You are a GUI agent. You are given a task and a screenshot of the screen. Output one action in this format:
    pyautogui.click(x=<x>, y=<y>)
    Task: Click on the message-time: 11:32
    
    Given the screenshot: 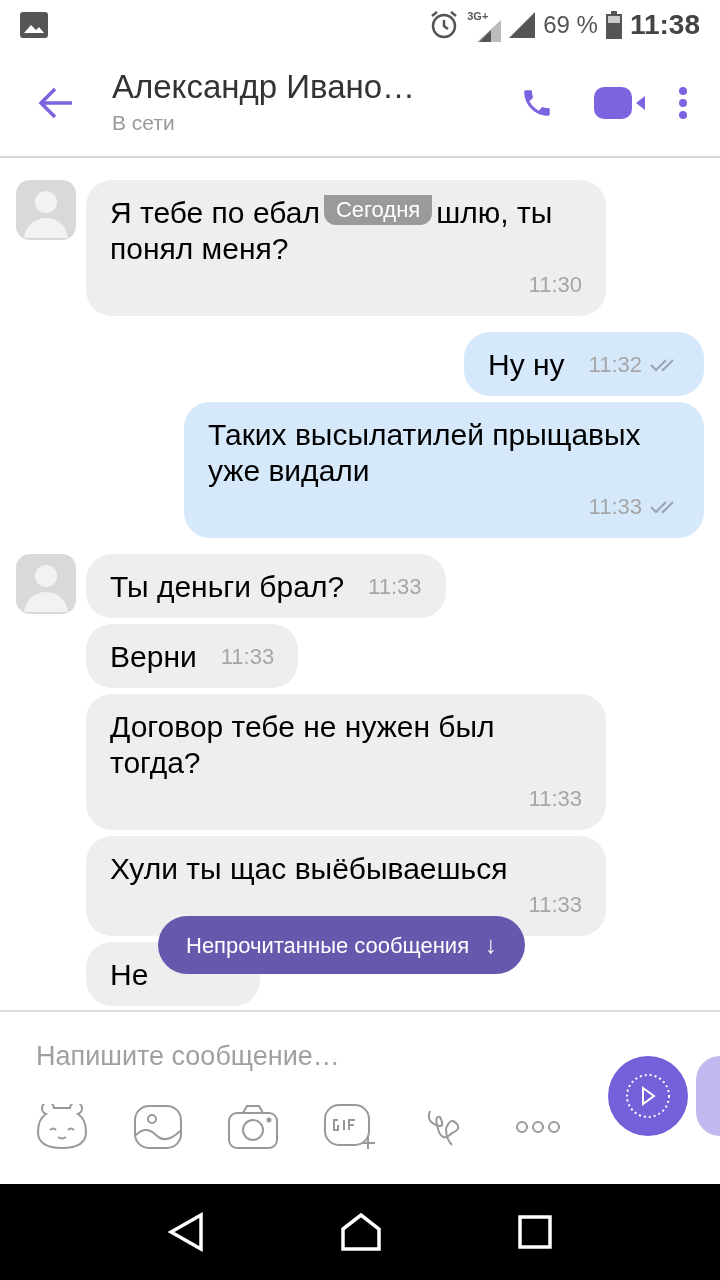 What is the action you would take?
    pyautogui.click(x=615, y=365)
    